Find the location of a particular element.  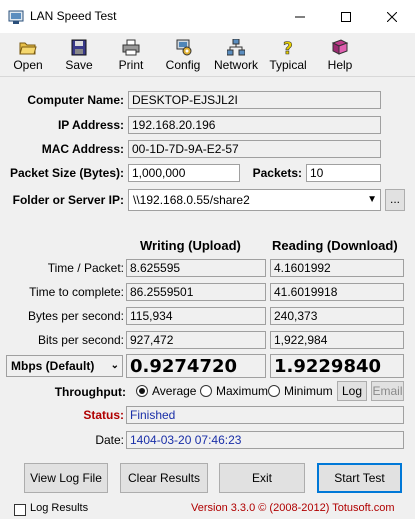

packets-field: 10 is located at coordinates (343, 173).